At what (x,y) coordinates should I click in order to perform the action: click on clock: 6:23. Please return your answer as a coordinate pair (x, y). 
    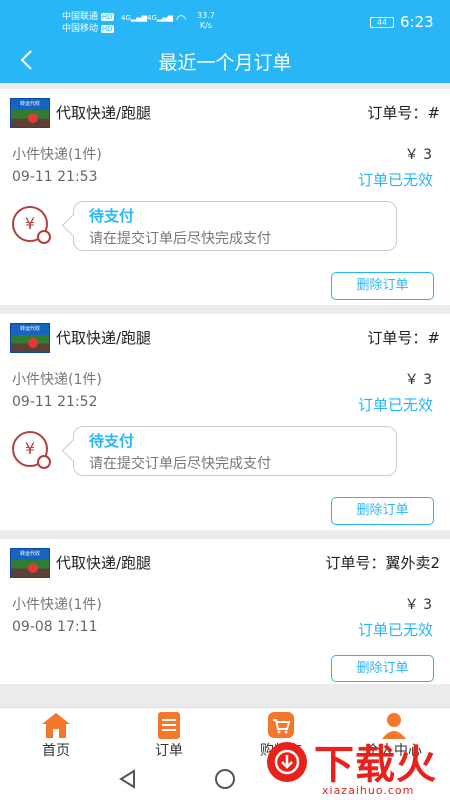
    Looking at the image, I should click on (417, 22).